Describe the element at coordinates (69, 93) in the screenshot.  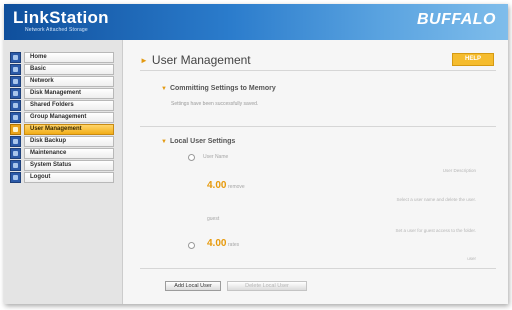
I see `sidebar-item-label: Disk Management` at that location.